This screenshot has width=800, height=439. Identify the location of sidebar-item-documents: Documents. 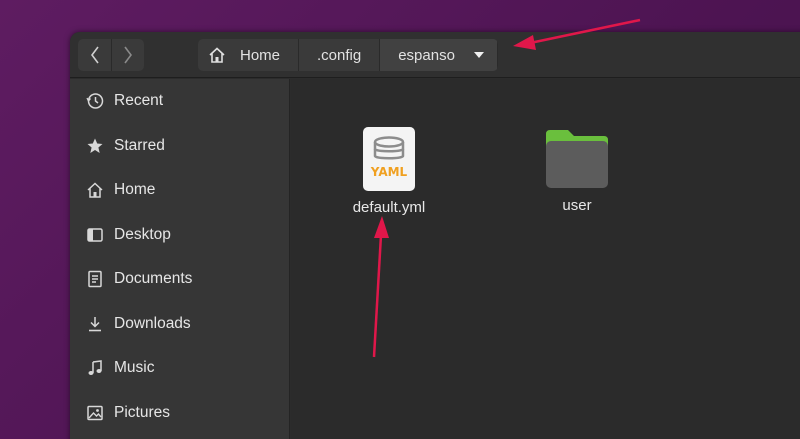
(179, 279).